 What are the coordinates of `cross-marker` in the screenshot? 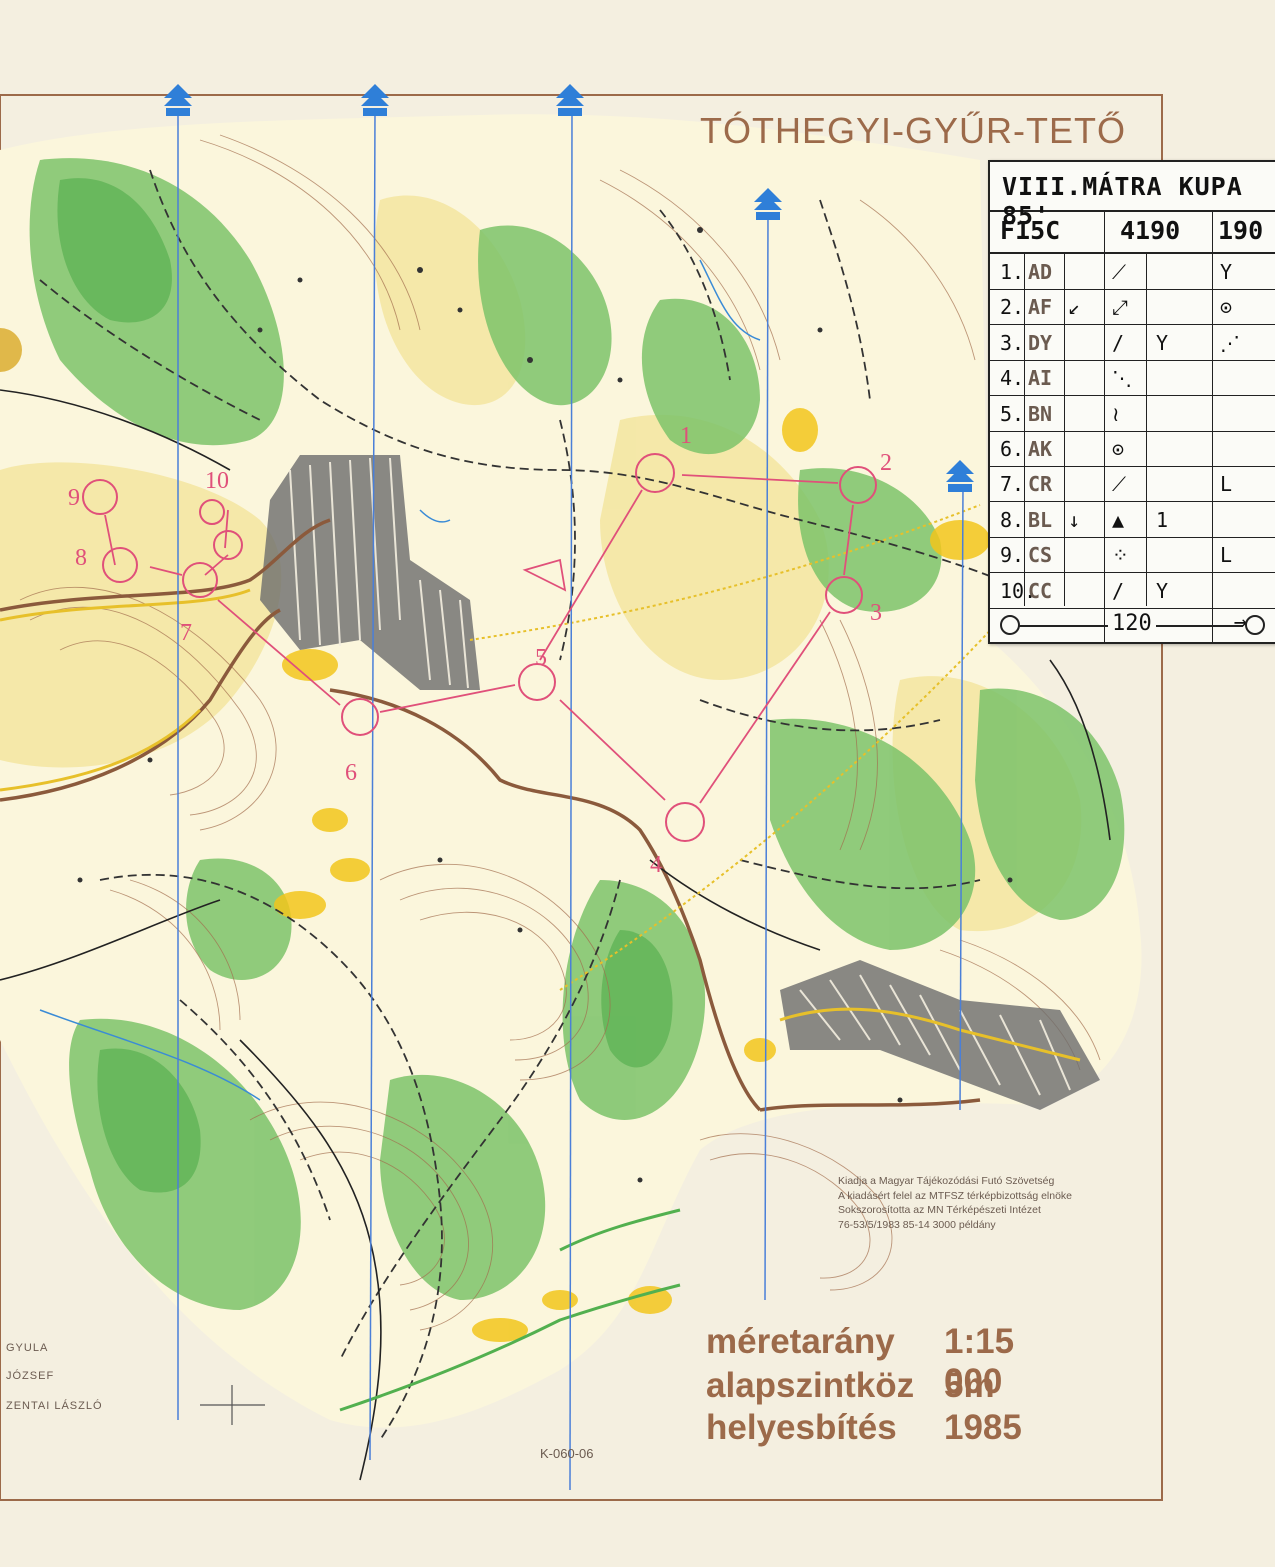 It's located at (232, 1405).